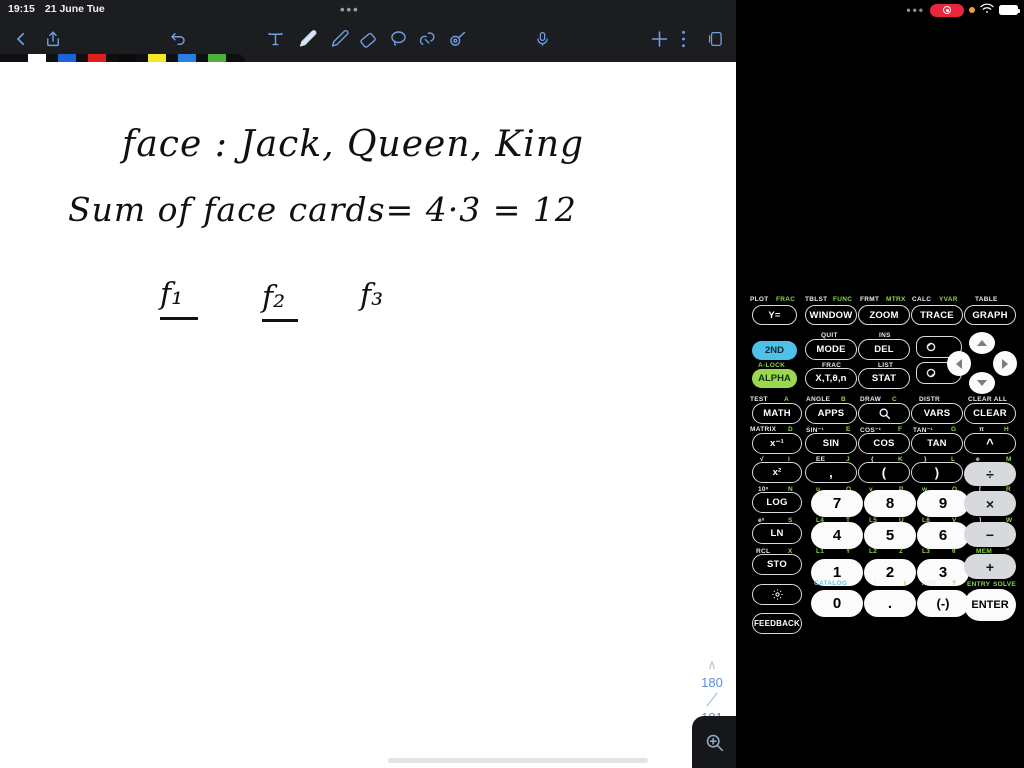 This screenshot has height=768, width=1024. Describe the element at coordinates (884, 472) in the screenshot. I see `key-left-paren: (` at that location.